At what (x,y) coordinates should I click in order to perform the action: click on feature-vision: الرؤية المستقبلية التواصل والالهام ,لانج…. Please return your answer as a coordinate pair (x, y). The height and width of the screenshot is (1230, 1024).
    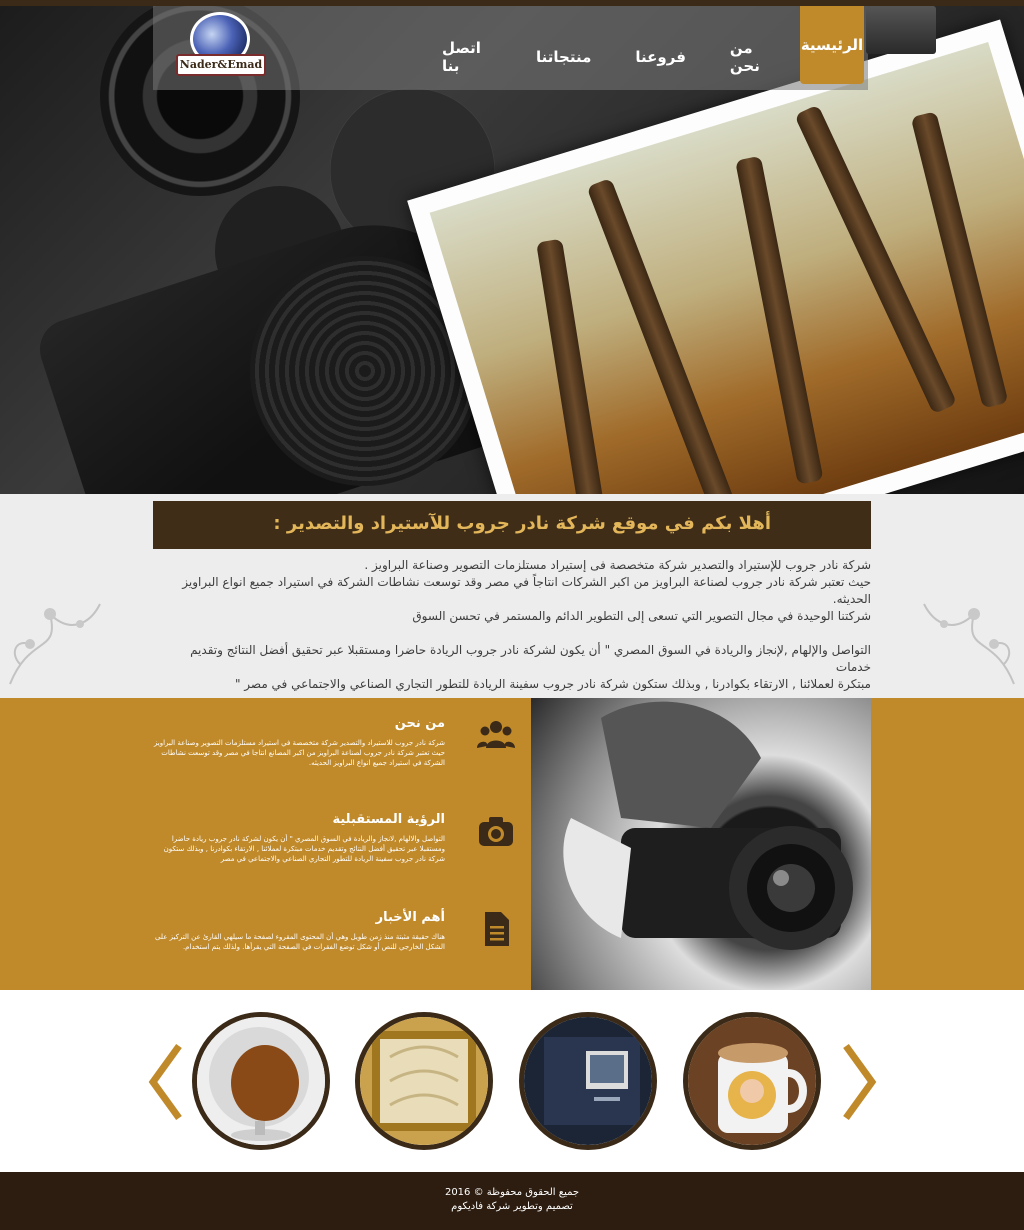
    Looking at the image, I should click on (334, 849).